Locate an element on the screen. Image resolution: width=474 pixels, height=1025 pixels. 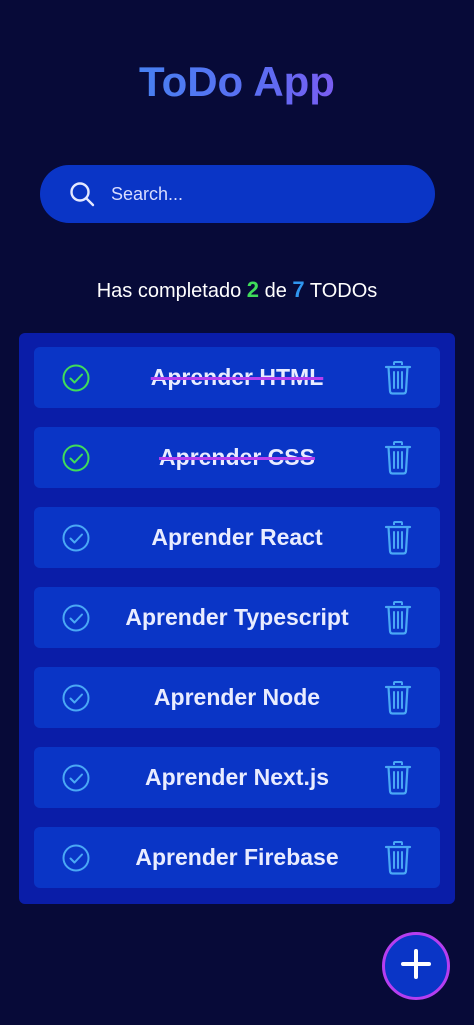
app-title: ToDo App is located at coordinates (237, 82).